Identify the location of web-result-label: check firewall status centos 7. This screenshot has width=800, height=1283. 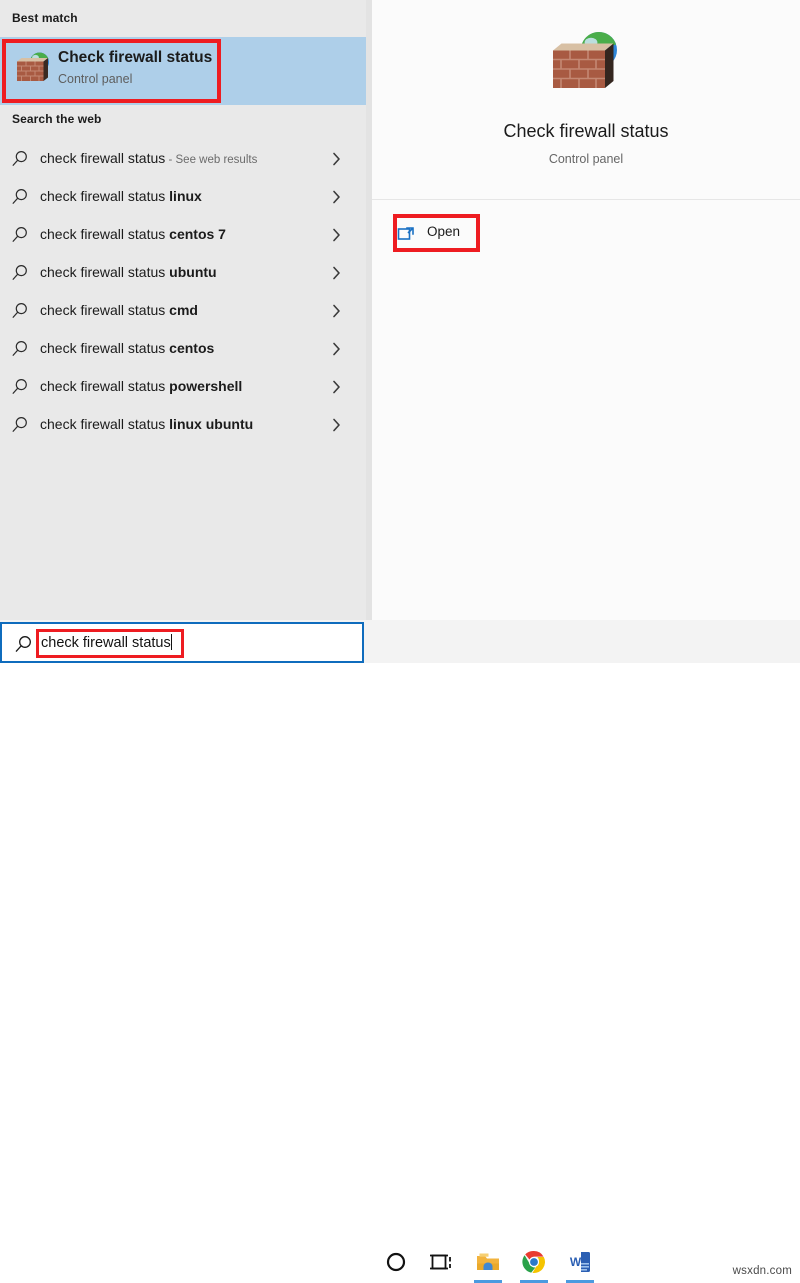
(133, 234).